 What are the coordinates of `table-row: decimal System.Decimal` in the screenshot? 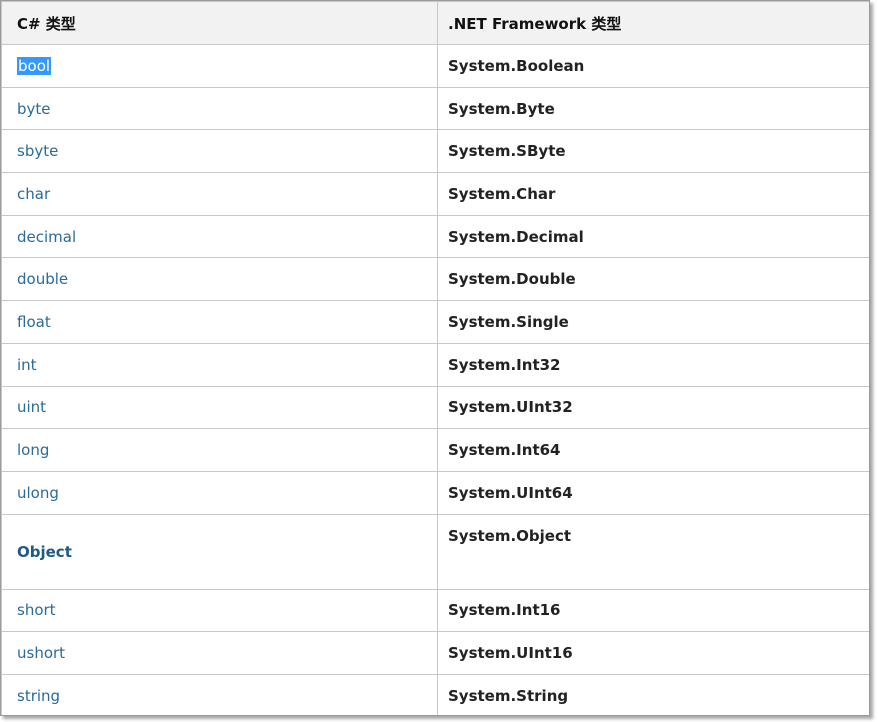 It's located at (435, 236).